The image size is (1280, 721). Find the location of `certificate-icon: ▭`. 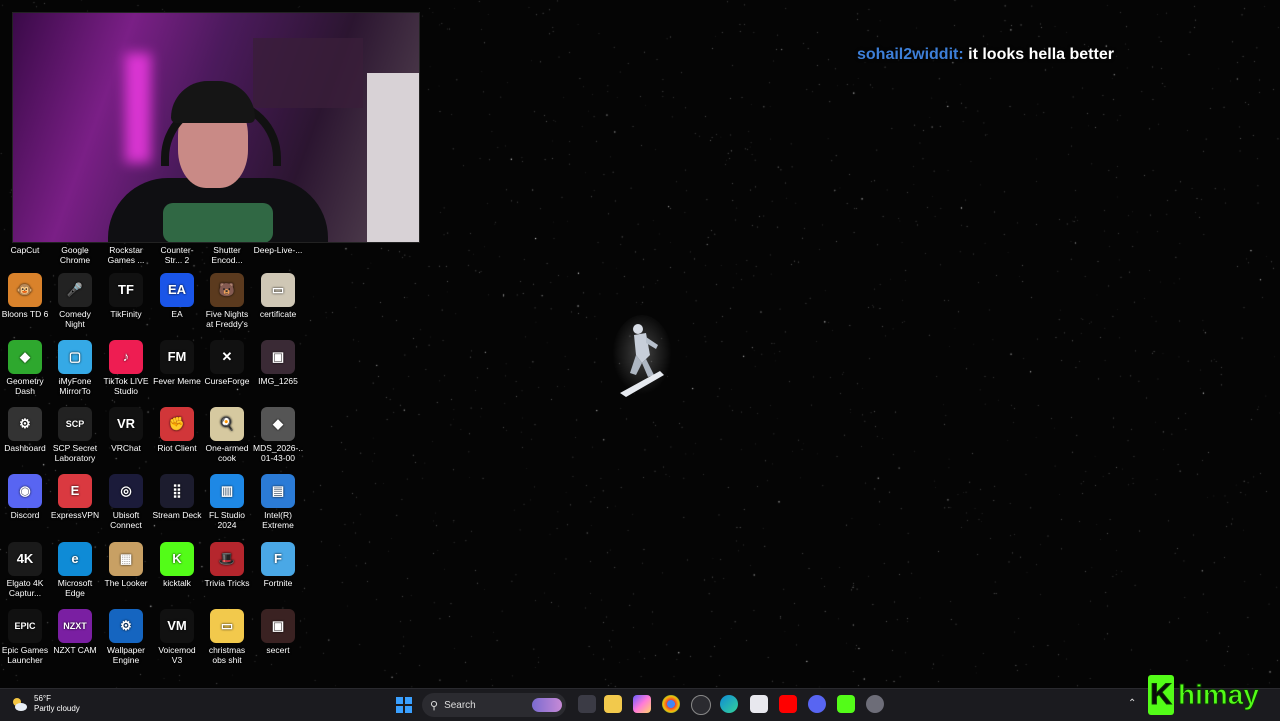

certificate-icon: ▭ is located at coordinates (278, 290).